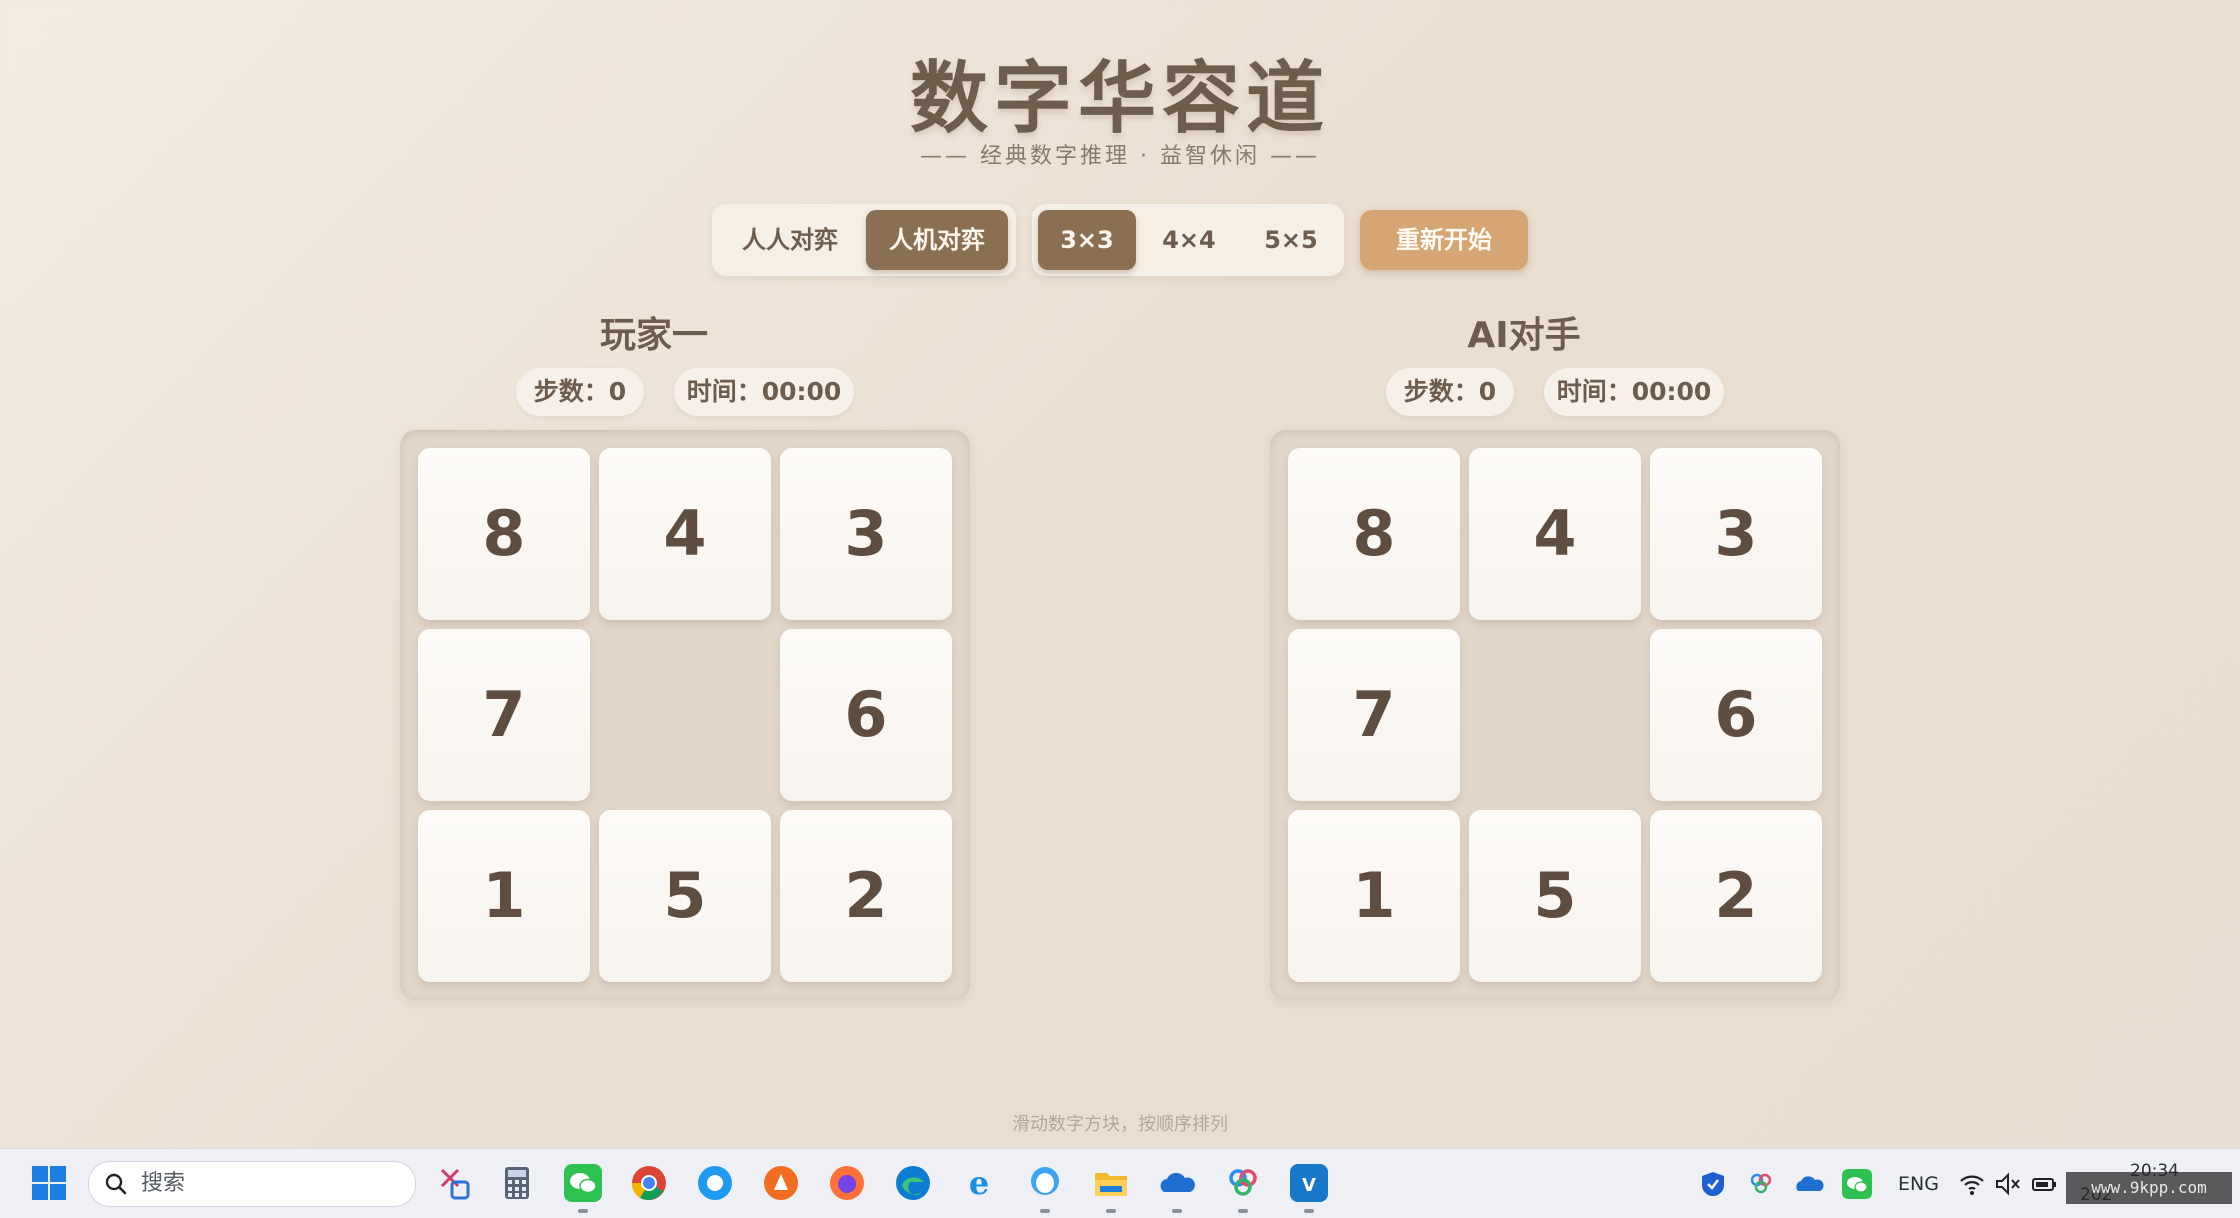  Describe the element at coordinates (1309, 1185) in the screenshot. I see `svg-text: V` at that location.